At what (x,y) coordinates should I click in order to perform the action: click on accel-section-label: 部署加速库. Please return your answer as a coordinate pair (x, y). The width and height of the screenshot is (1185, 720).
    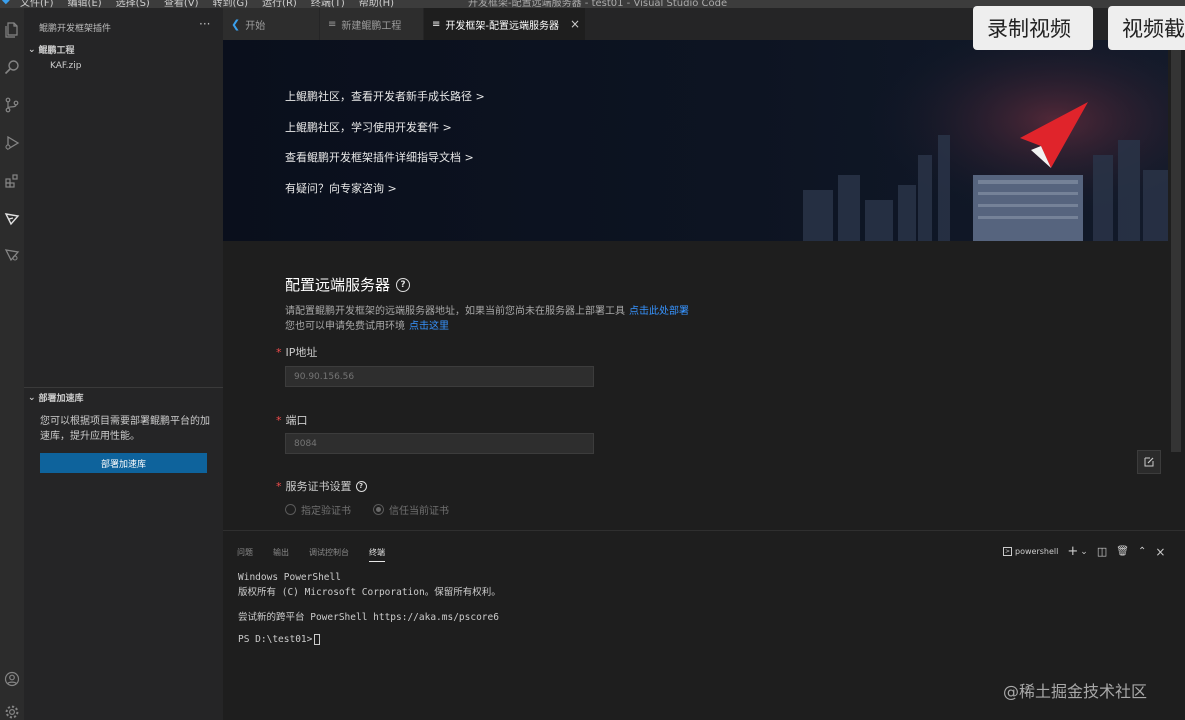
    Looking at the image, I should click on (61, 399).